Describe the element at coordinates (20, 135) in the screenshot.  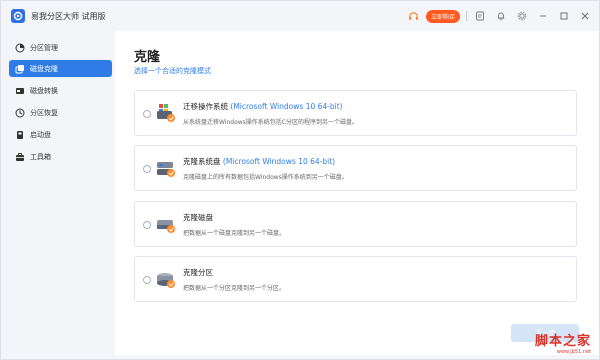
I see `bootdisk-icon` at that location.